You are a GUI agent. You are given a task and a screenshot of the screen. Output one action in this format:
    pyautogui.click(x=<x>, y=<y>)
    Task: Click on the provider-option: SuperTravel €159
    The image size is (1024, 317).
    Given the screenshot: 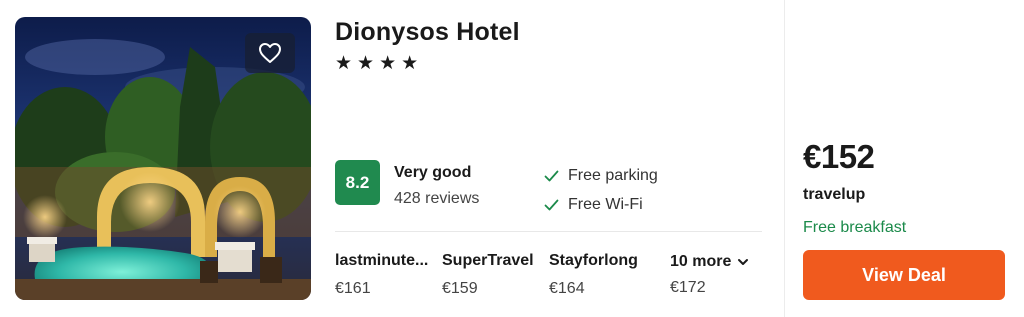 What is the action you would take?
    pyautogui.click(x=488, y=275)
    